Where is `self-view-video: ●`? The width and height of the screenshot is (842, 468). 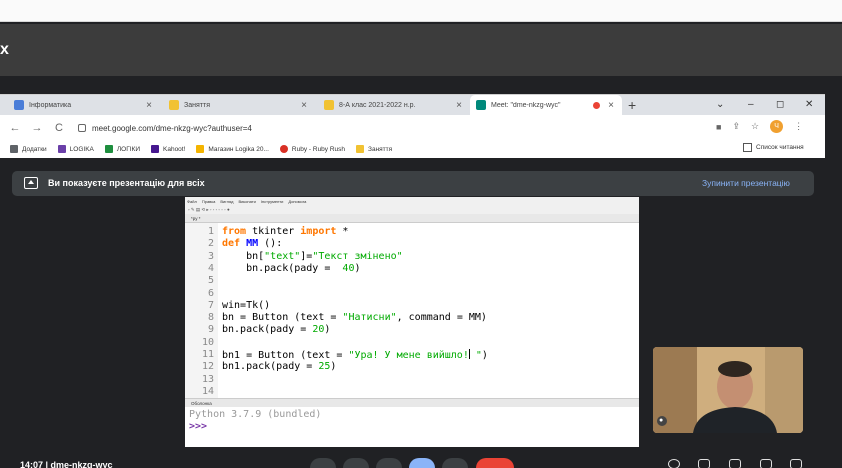
self-view-video: ● is located at coordinates (728, 390).